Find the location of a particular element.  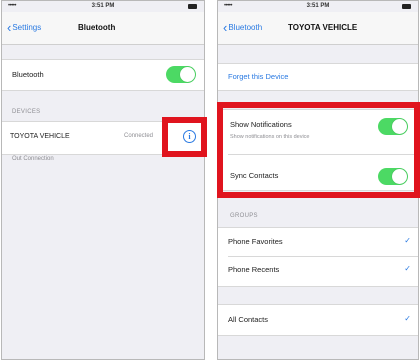

device-name: TOYOTA VEHICLE is located at coordinates (40, 136).